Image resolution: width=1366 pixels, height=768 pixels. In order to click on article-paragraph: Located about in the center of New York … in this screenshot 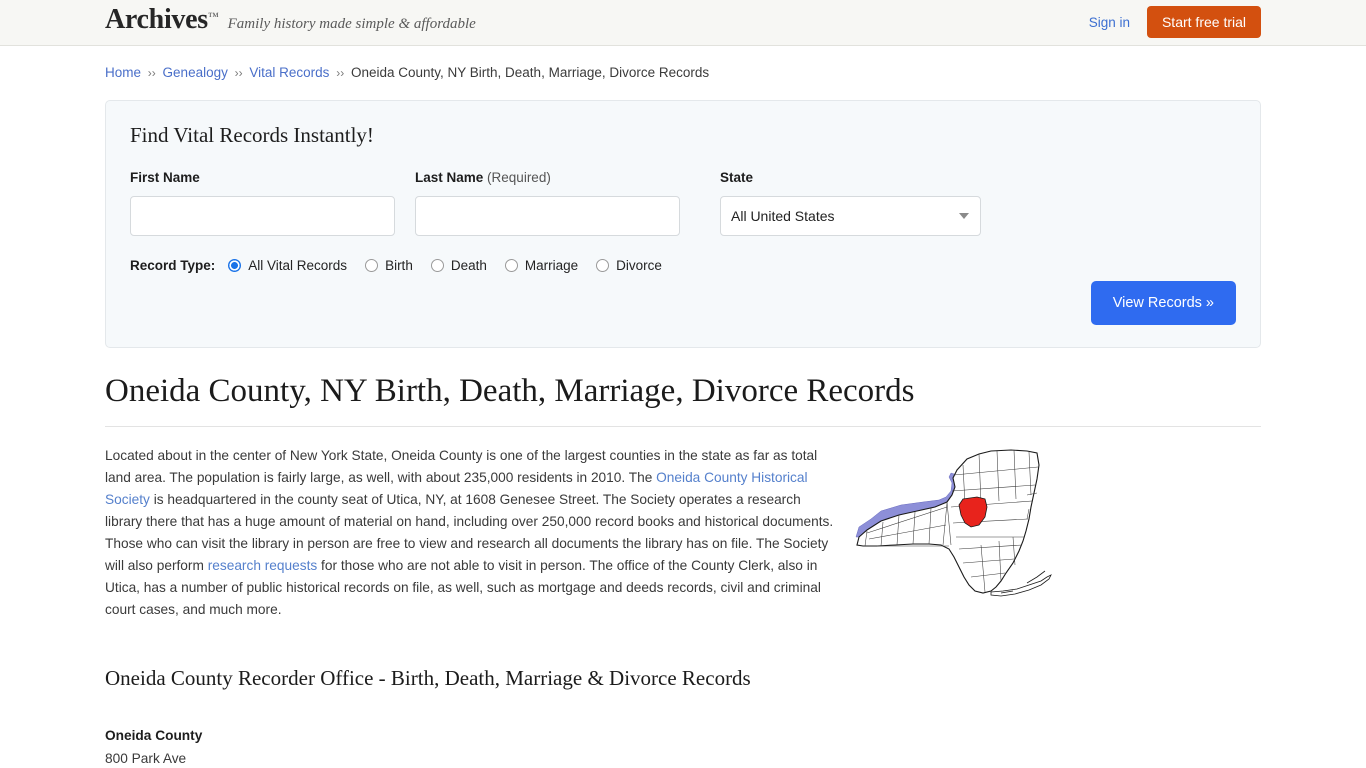, I will do `click(473, 533)`.